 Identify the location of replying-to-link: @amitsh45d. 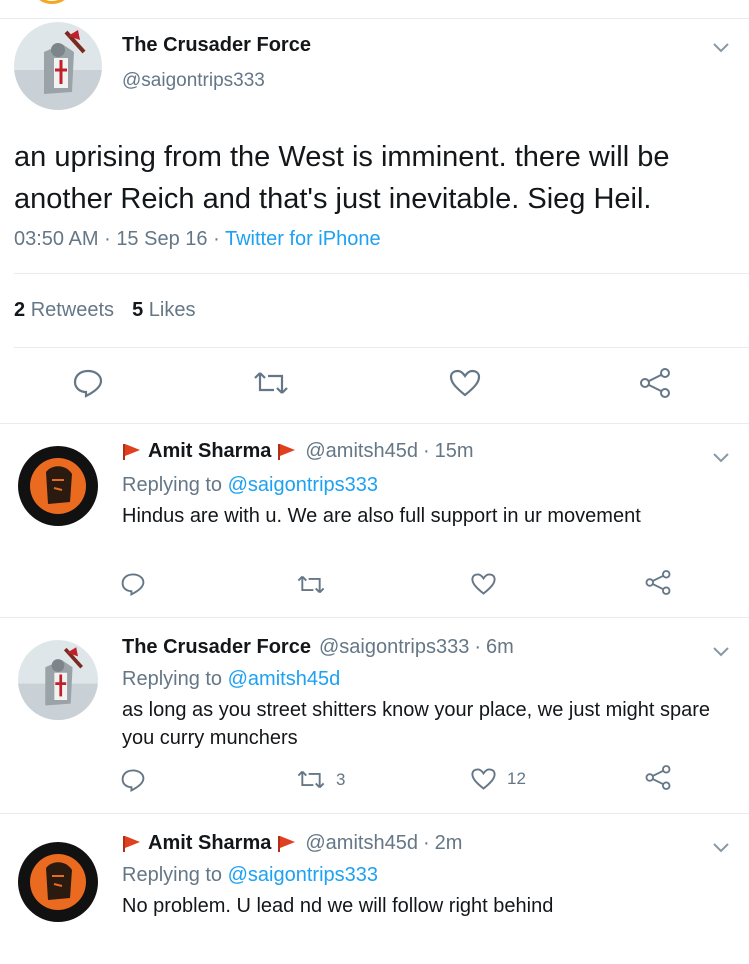
(284, 679).